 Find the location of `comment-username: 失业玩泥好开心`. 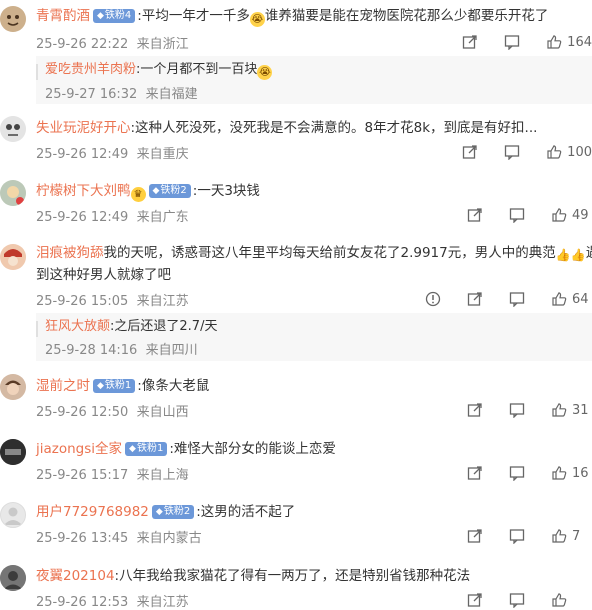

comment-username: 失业玩泥好开心 is located at coordinates (83, 128).